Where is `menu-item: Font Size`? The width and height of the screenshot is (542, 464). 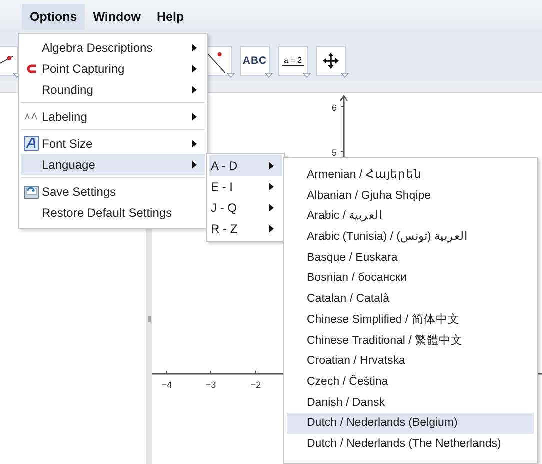
menu-item: Font Size is located at coordinates (113, 143).